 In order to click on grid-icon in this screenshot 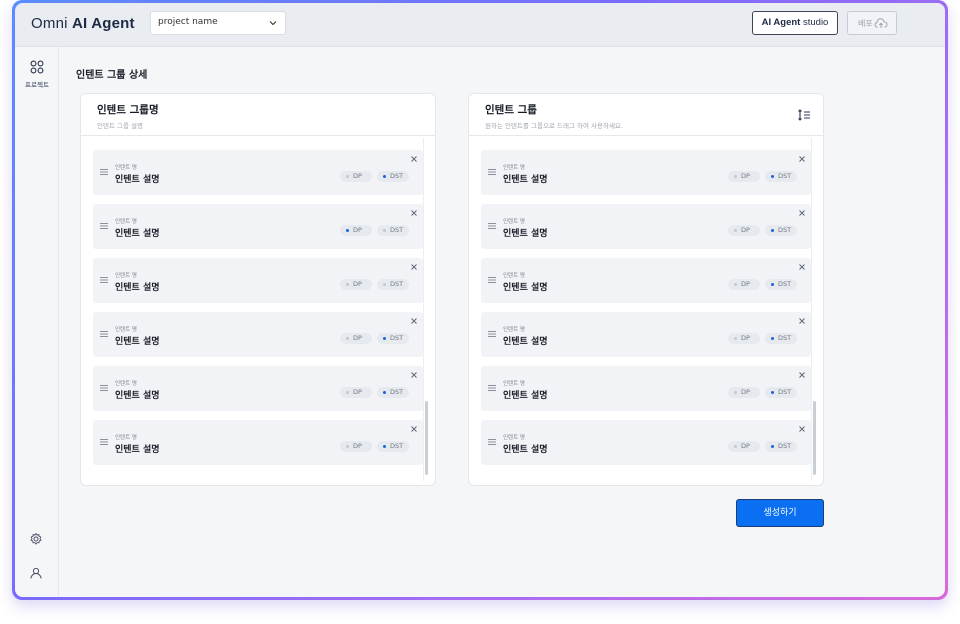, I will do `click(37, 67)`.